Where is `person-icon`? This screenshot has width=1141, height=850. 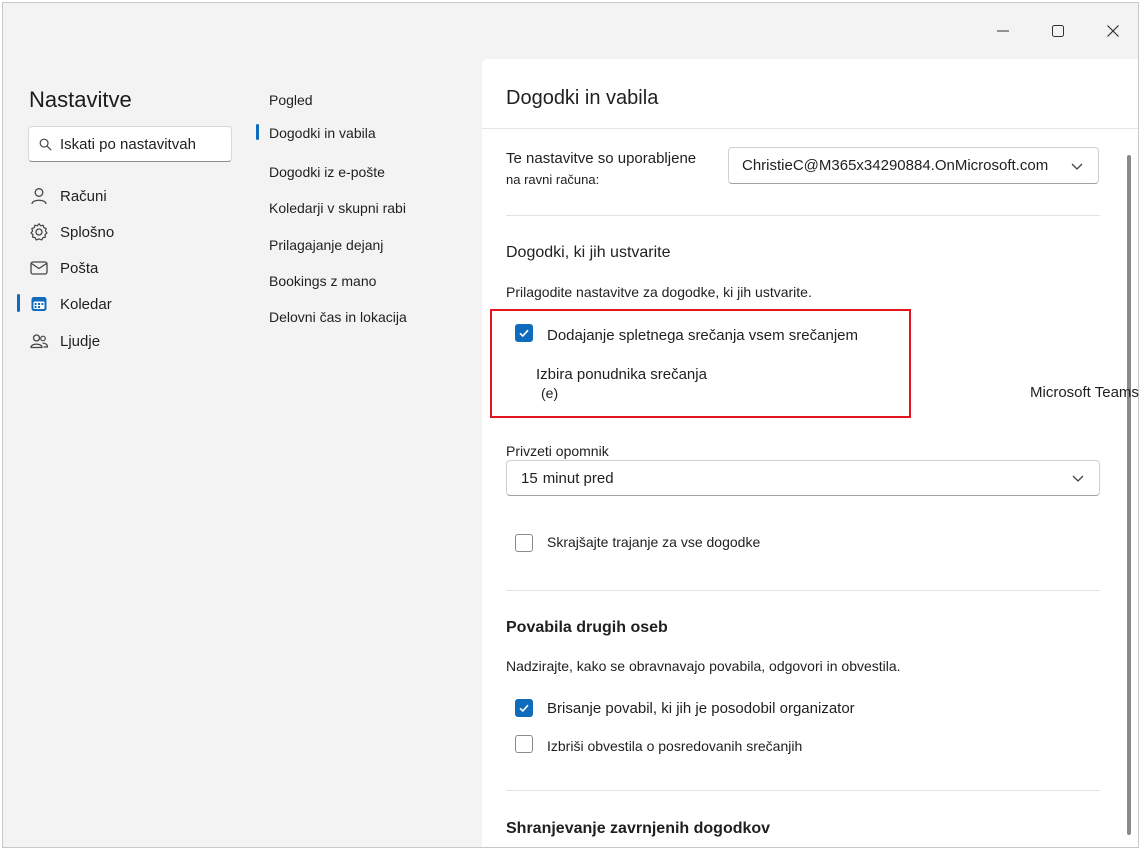
person-icon is located at coordinates (39, 196).